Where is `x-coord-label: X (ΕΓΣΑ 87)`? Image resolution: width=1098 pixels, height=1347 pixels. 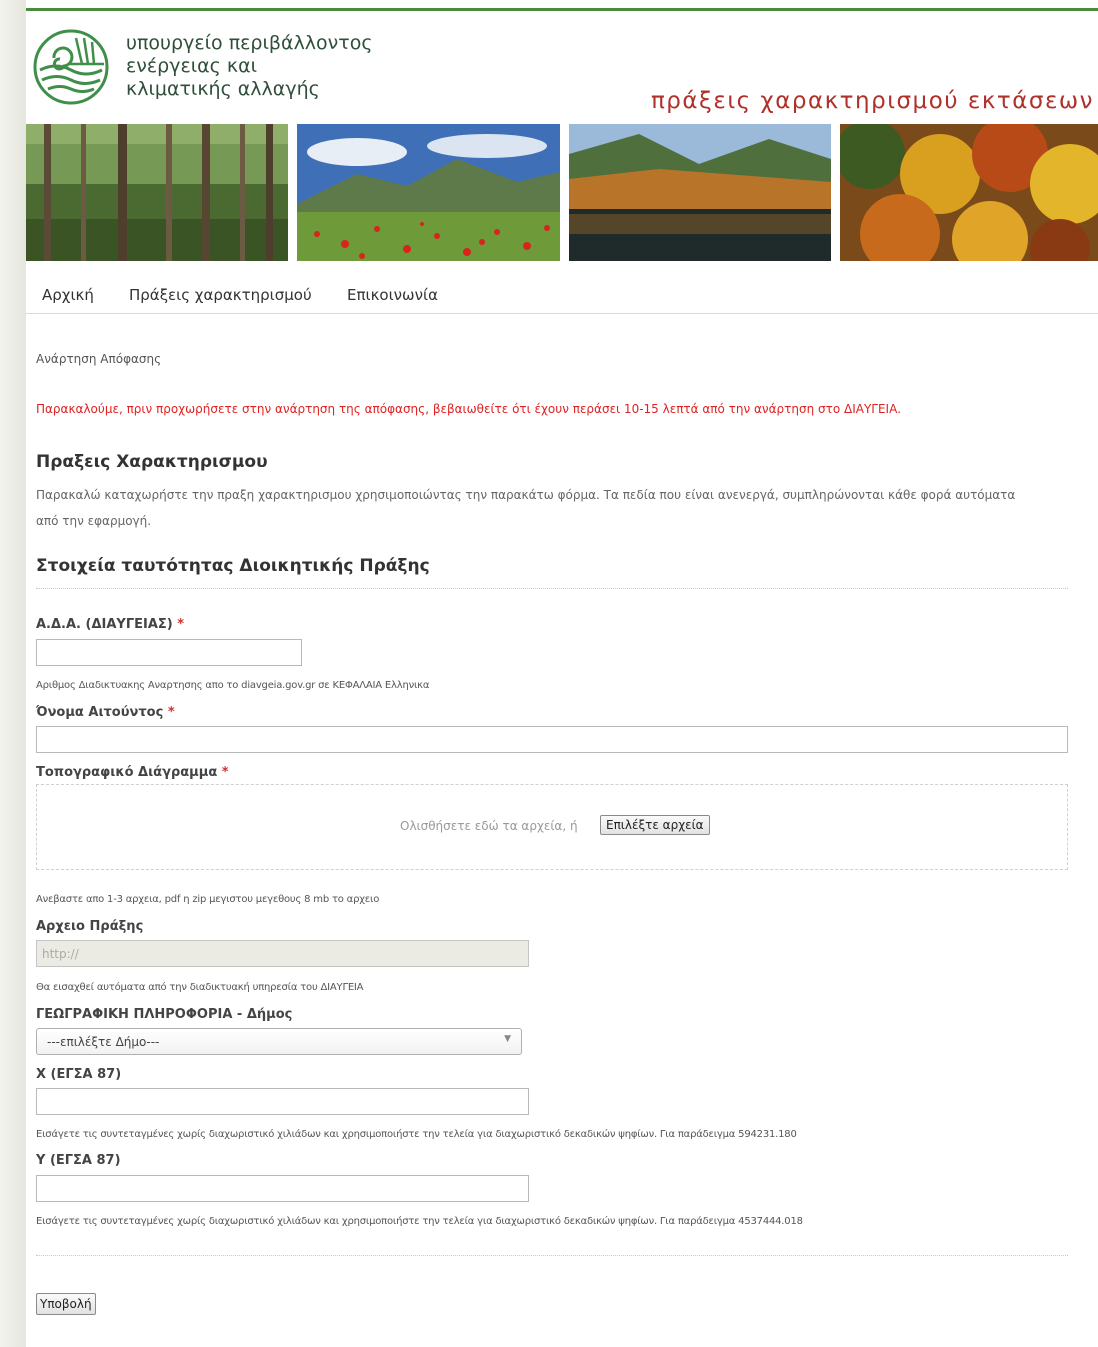
x-coord-label: X (ΕΓΣΑ 87) is located at coordinates (79, 1074).